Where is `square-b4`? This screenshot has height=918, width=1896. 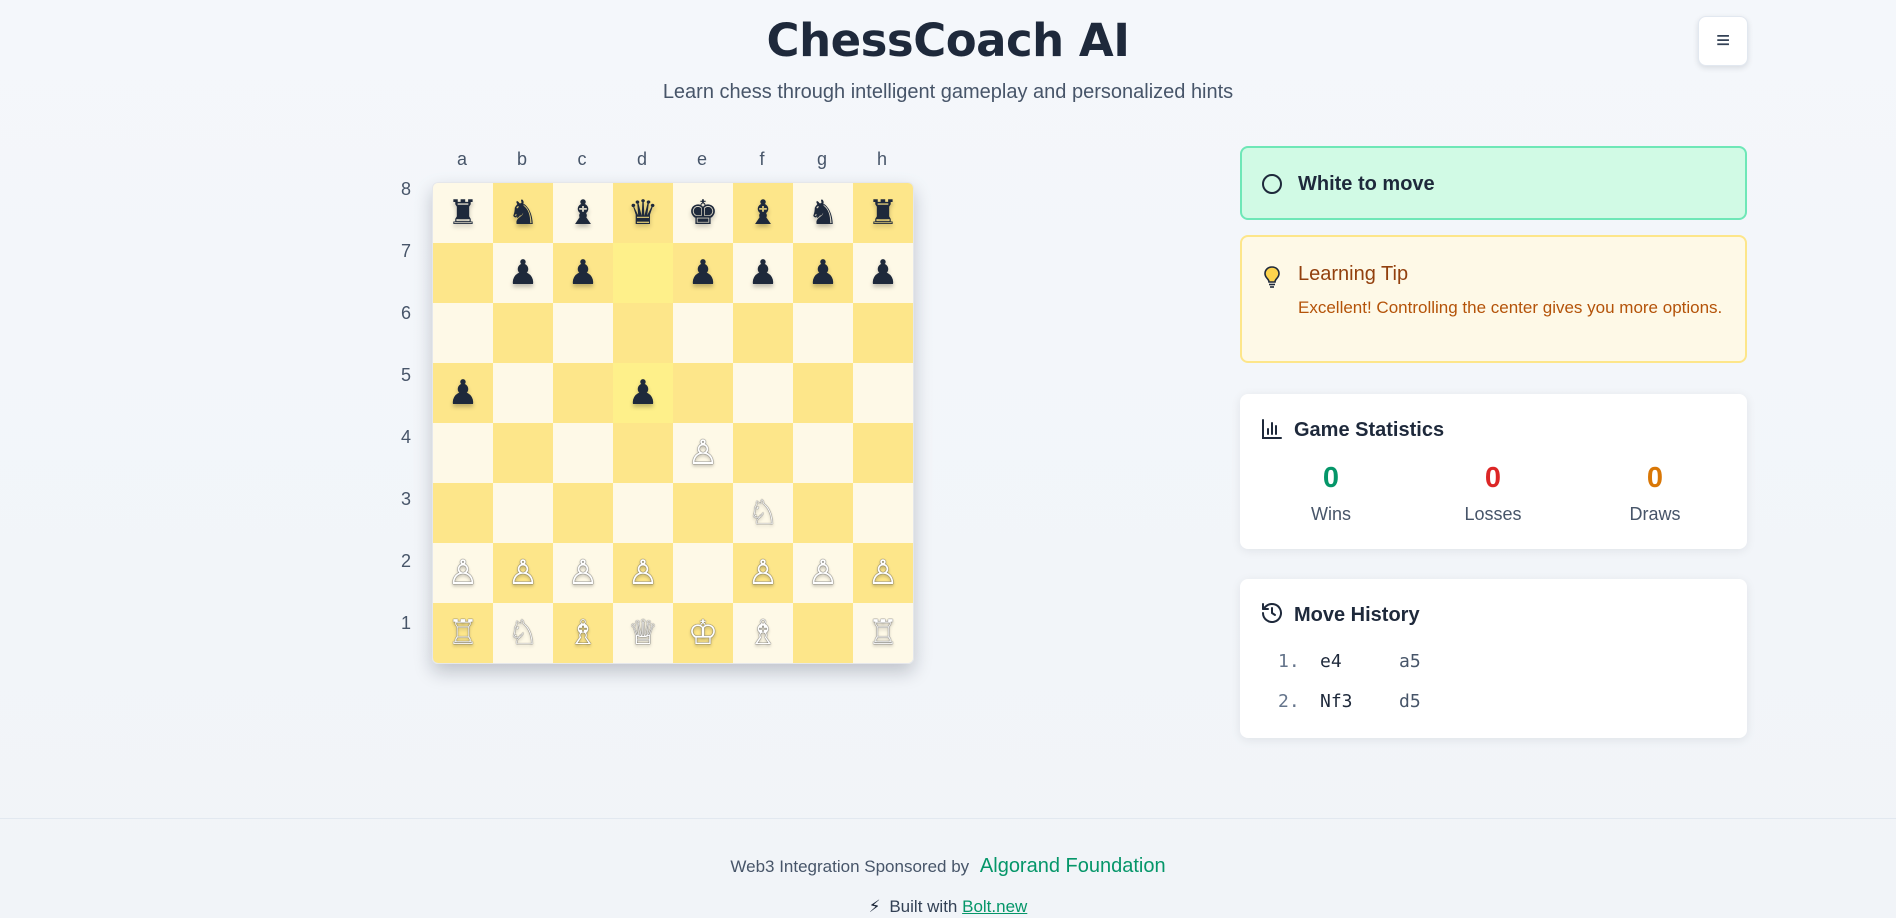 square-b4 is located at coordinates (523, 453).